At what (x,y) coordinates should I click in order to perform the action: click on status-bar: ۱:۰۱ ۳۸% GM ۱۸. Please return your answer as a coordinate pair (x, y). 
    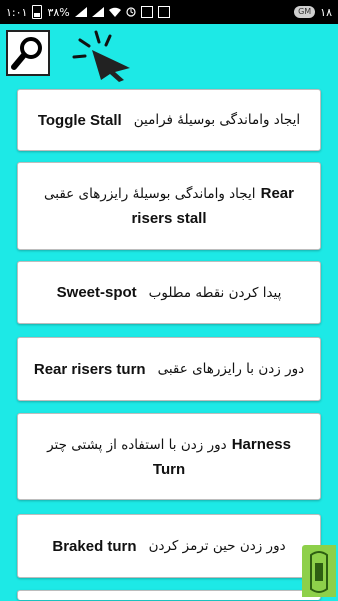
    Looking at the image, I should click on (169, 12).